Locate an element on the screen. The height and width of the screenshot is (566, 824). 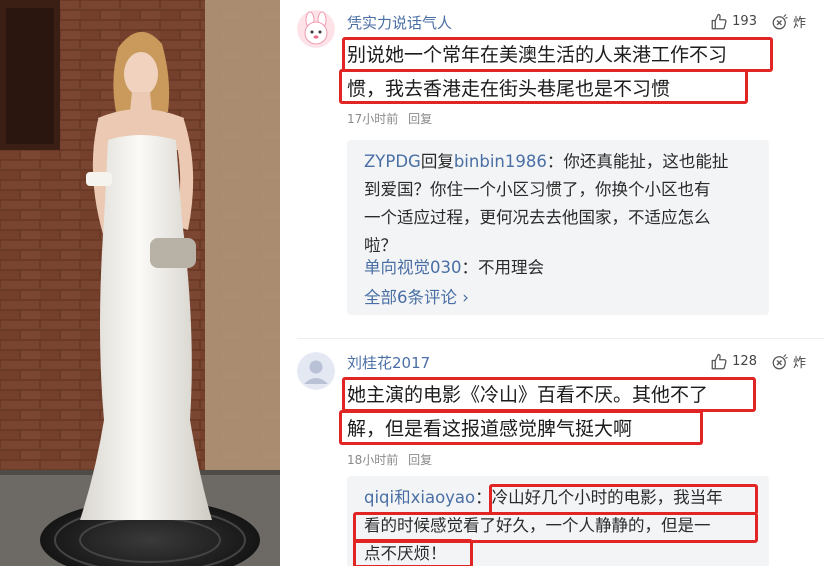
like-button: 193 is located at coordinates (733, 22).